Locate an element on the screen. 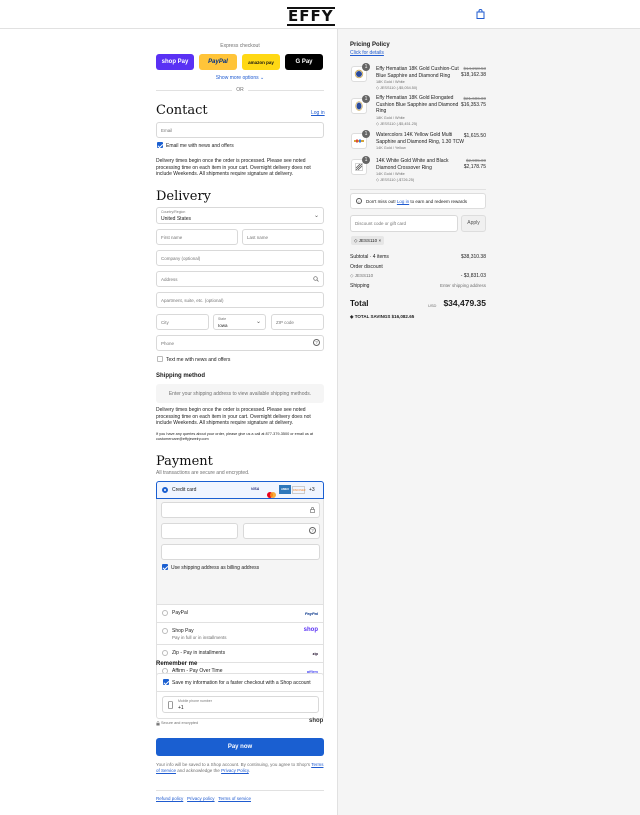  address-placeholder: Address is located at coordinates (169, 279).